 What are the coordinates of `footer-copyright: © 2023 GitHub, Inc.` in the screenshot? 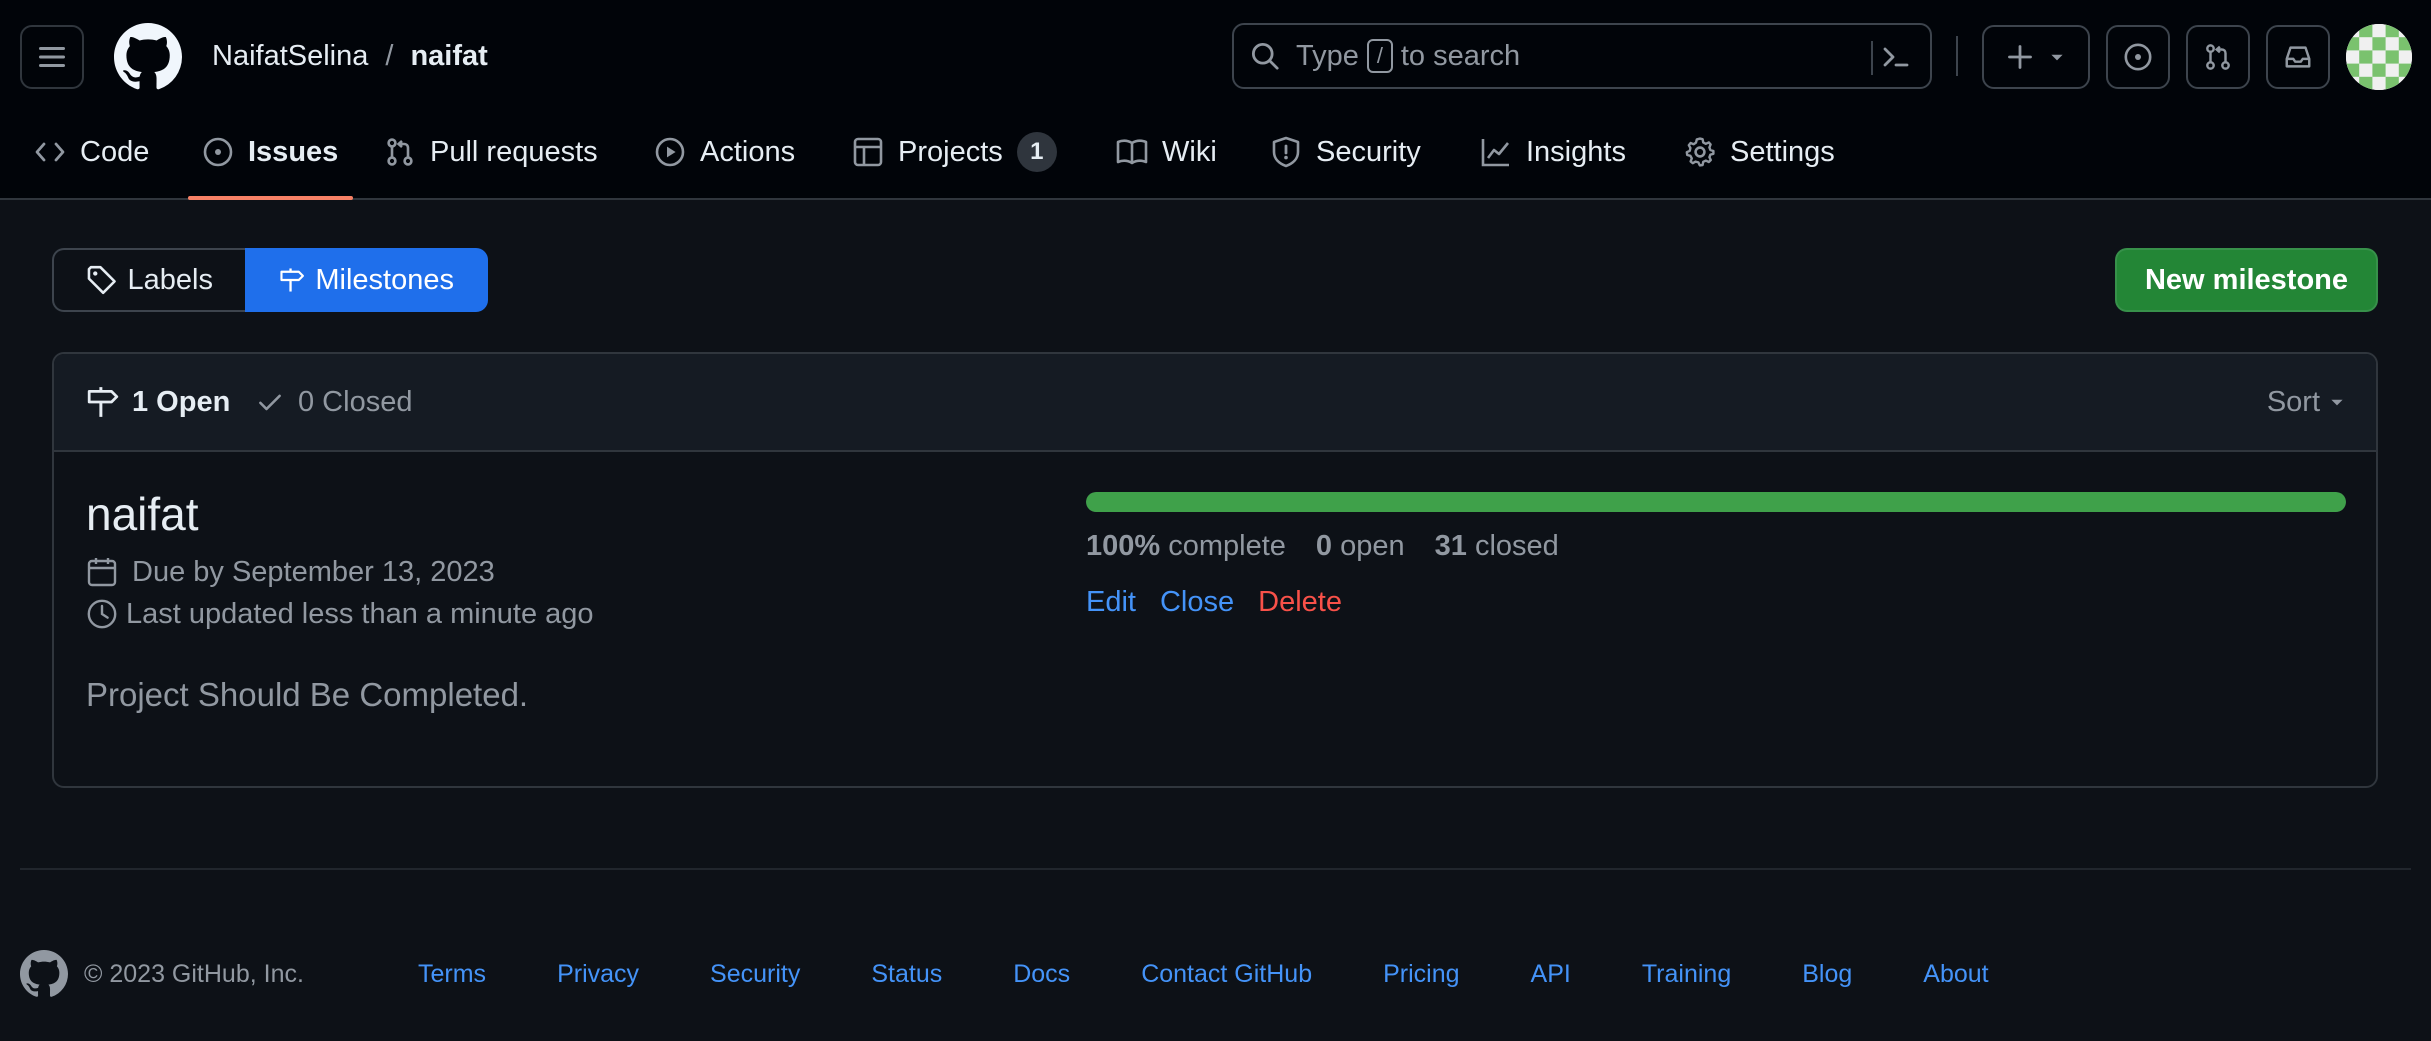 It's located at (194, 974).